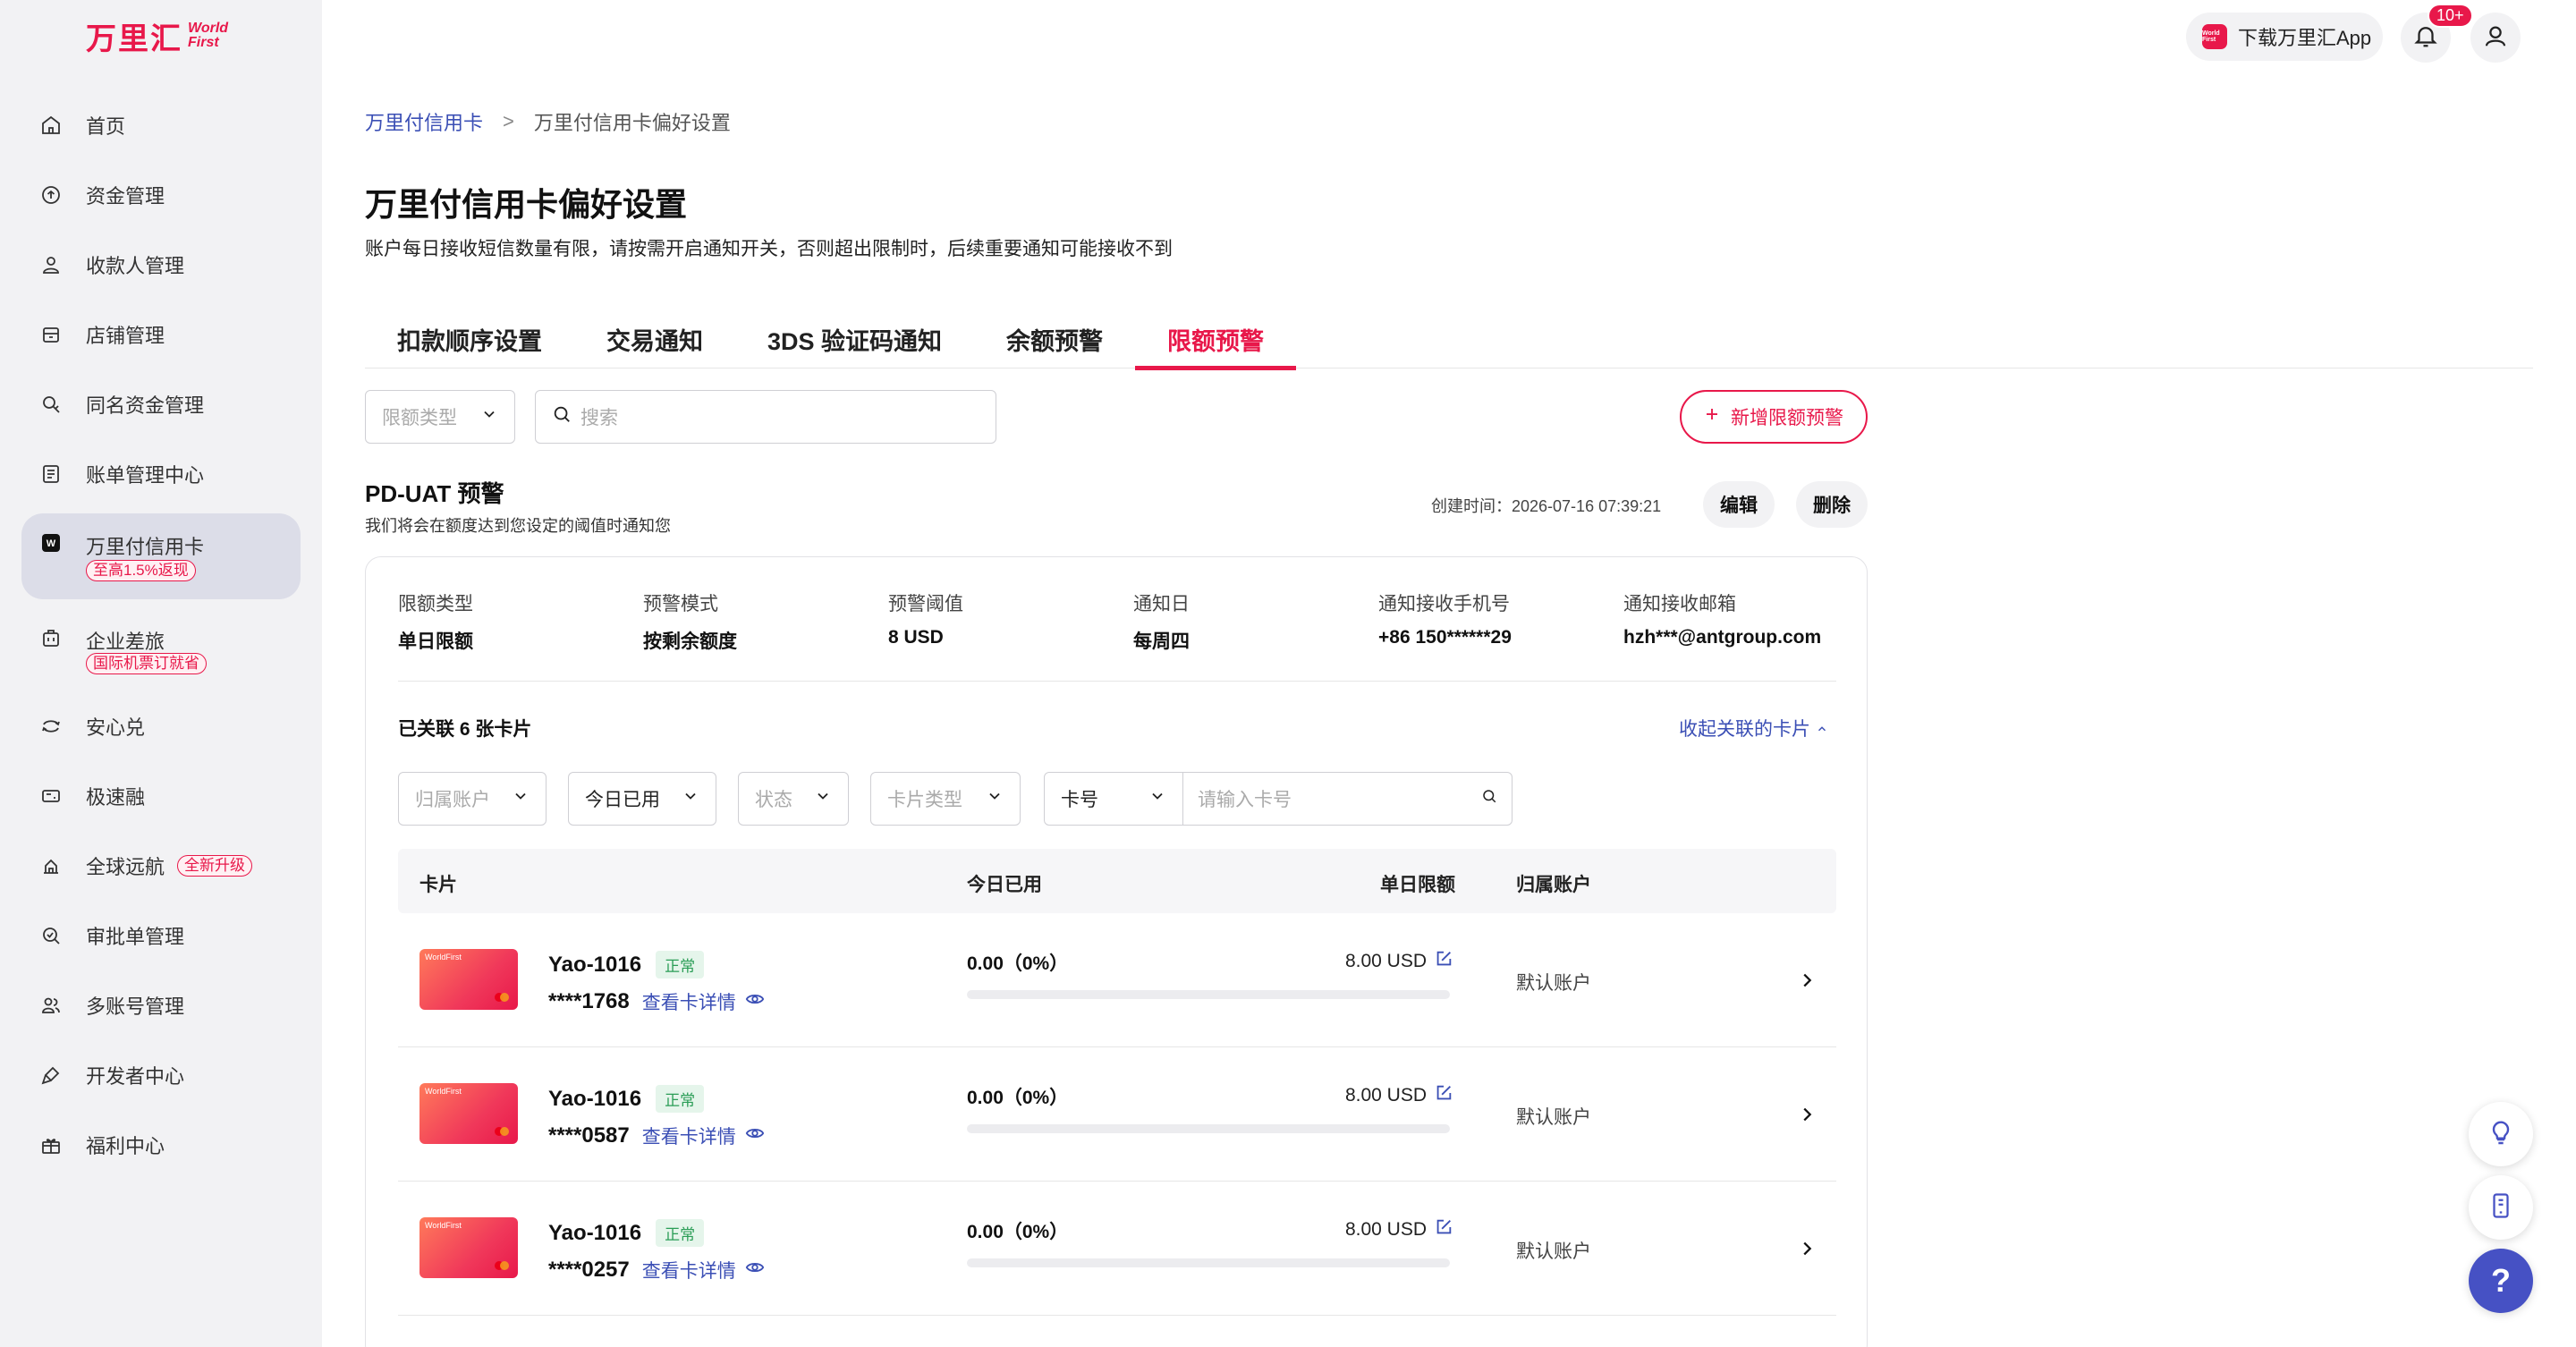 This screenshot has width=2576, height=1347. Describe the element at coordinates (916, 637) in the screenshot. I see `info-value: 8 USD` at that location.